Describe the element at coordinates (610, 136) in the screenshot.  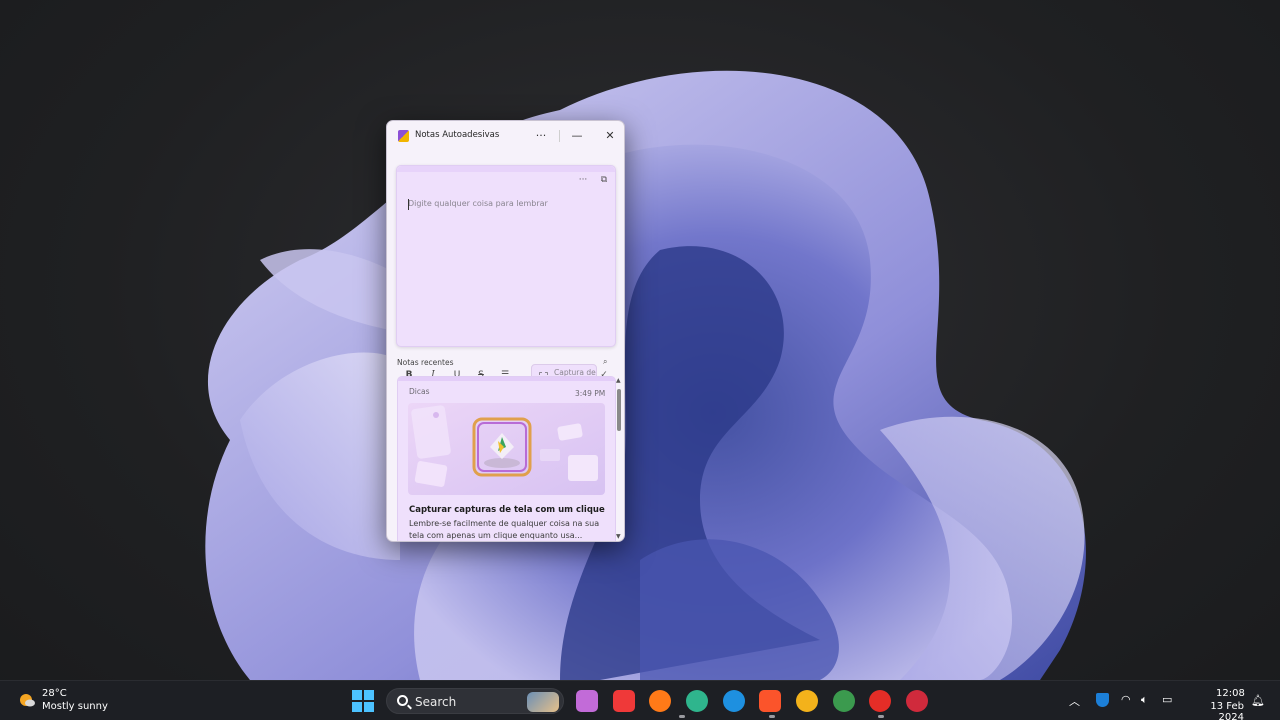
I see `close-button: ✕` at that location.